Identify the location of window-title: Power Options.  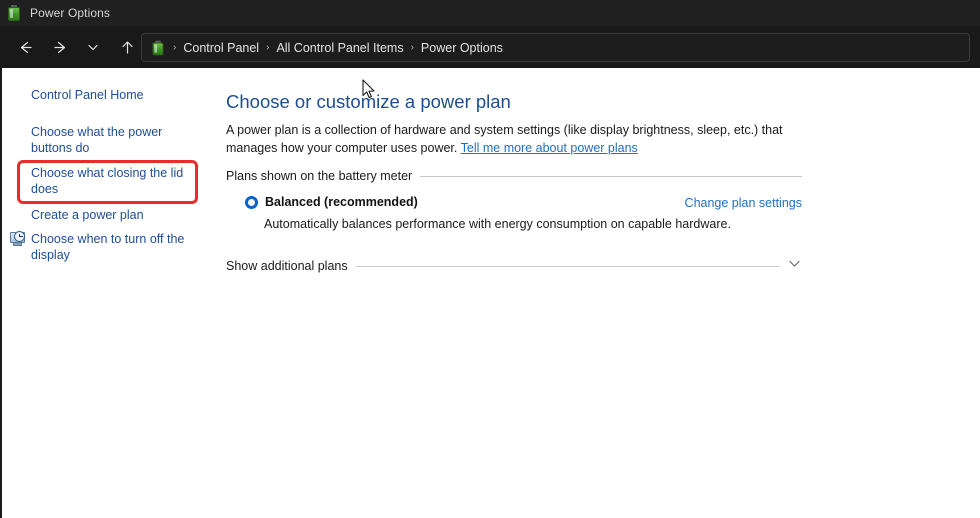
(70, 13).